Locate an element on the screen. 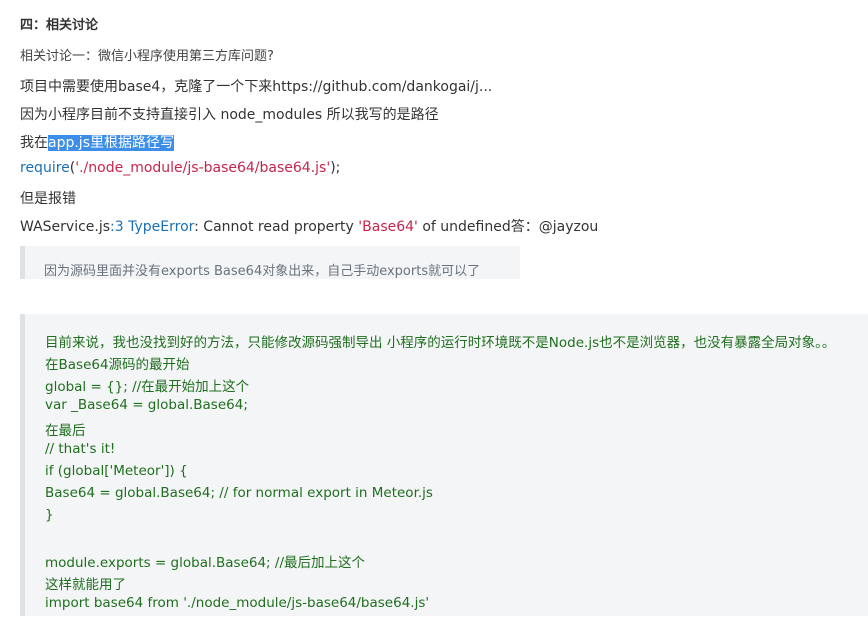 The image size is (868, 630). quote-line: 这样就能用了 is located at coordinates (85, 585).